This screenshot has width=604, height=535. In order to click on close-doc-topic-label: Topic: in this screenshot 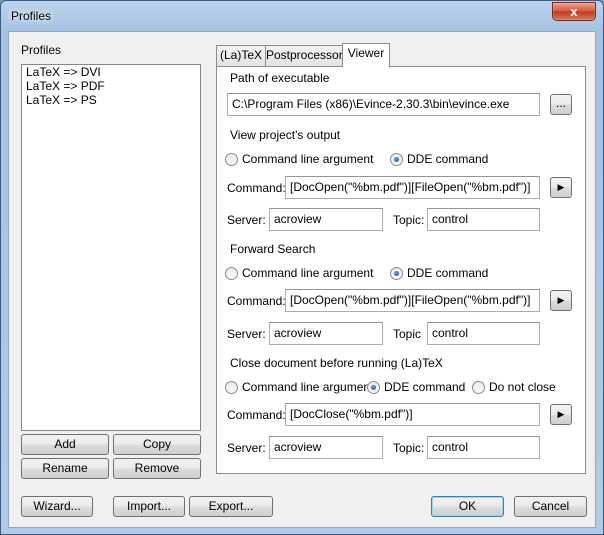, I will do `click(409, 448)`.